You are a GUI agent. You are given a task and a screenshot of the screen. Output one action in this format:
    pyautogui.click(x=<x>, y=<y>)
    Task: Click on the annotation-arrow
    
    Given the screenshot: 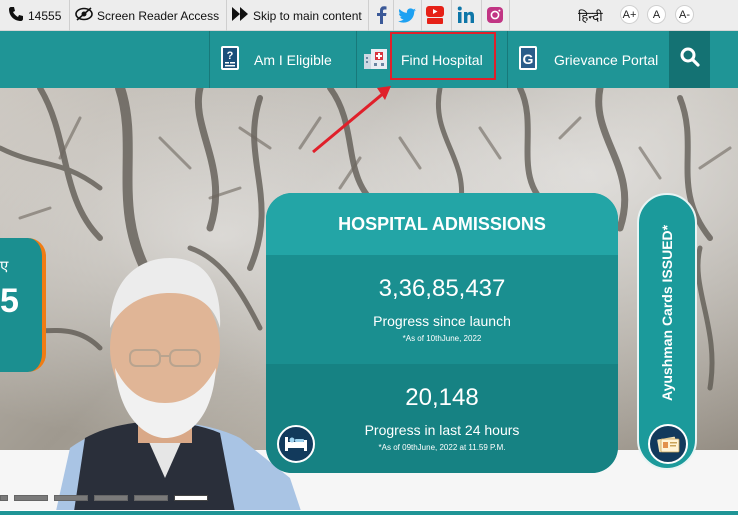 What is the action you would take?
    pyautogui.click(x=351, y=120)
    